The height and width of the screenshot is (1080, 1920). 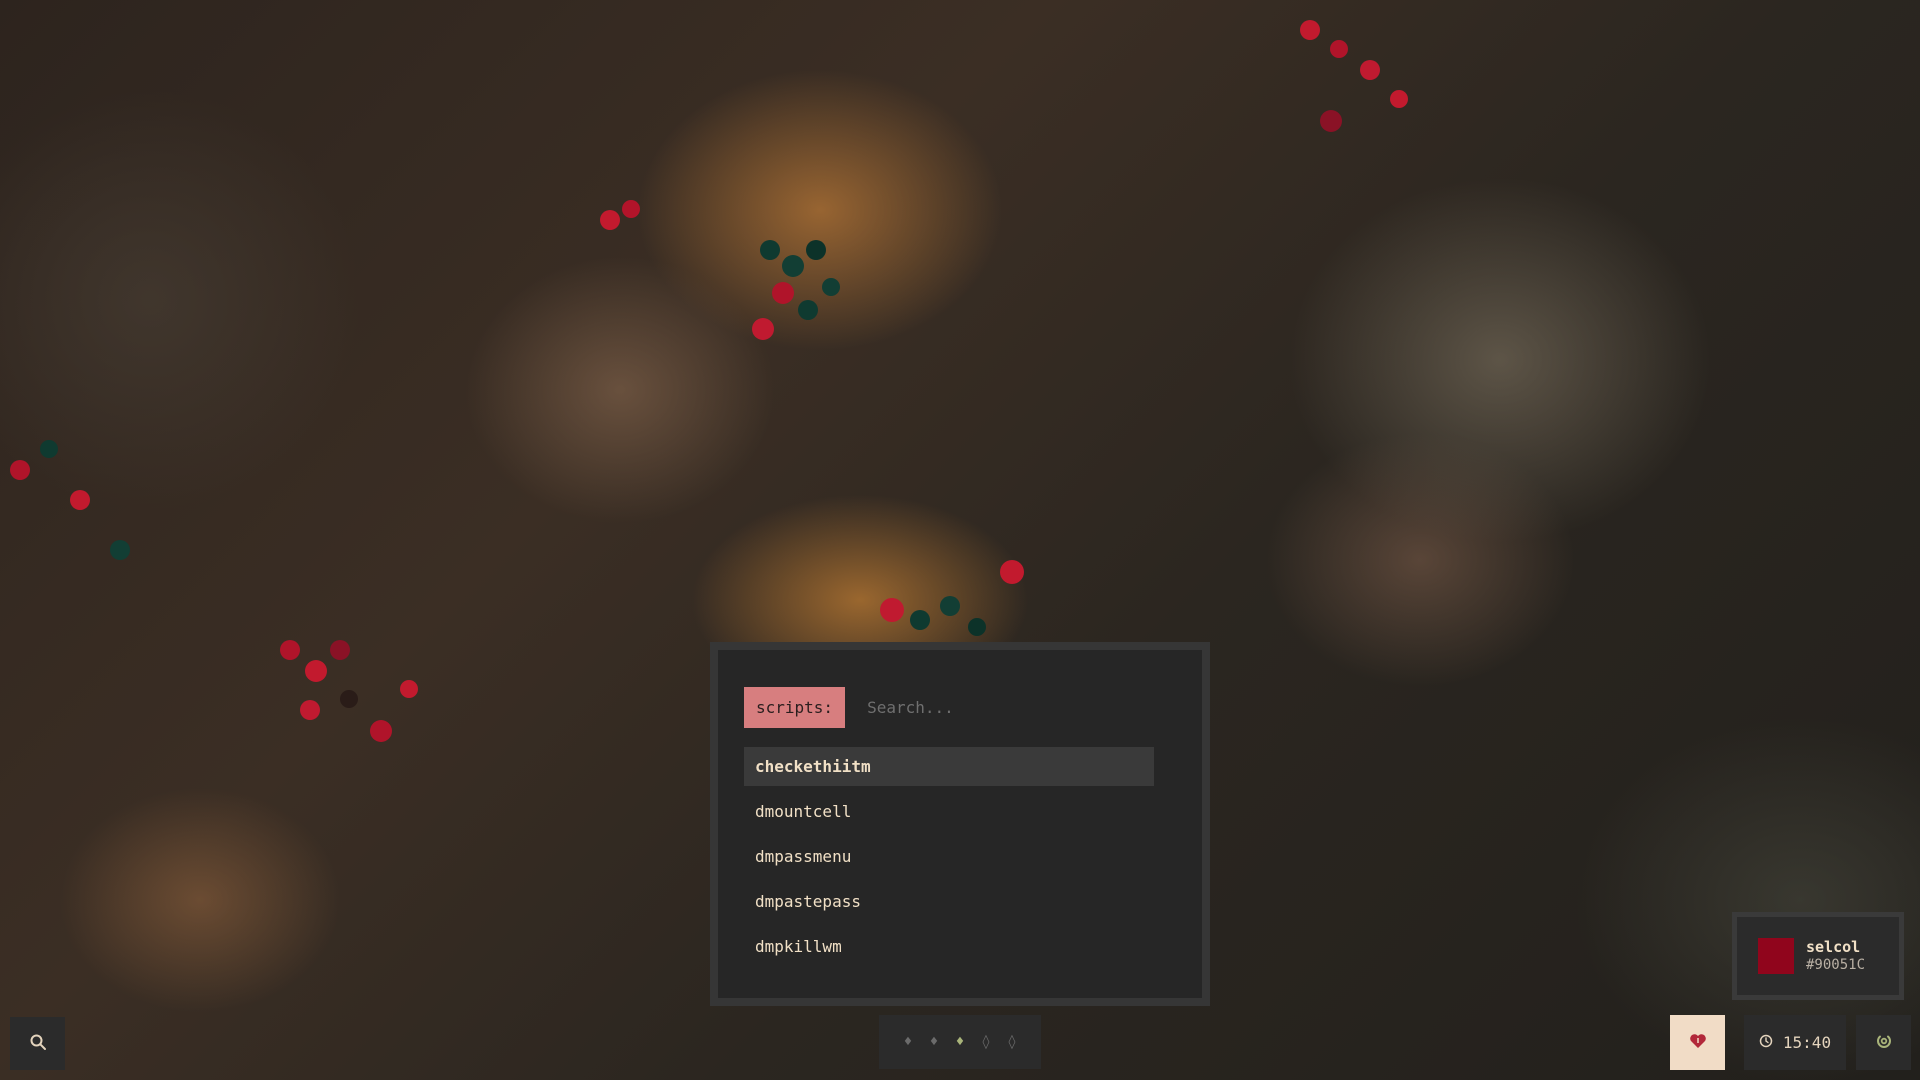 What do you see at coordinates (1012, 1042) in the screenshot?
I see `workspace-5: ◊` at bounding box center [1012, 1042].